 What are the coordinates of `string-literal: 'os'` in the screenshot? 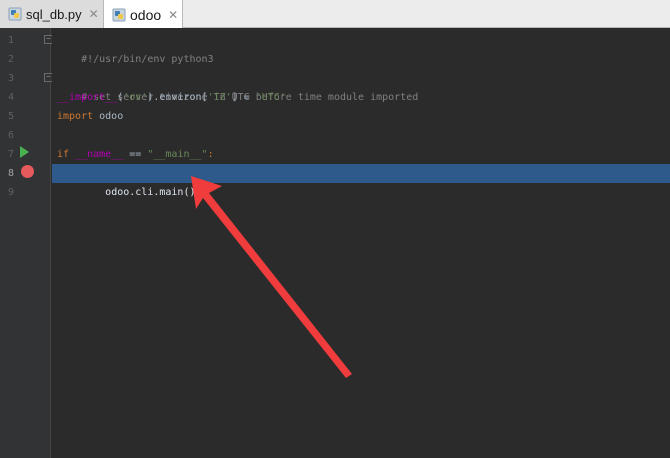 It's located at (135, 97).